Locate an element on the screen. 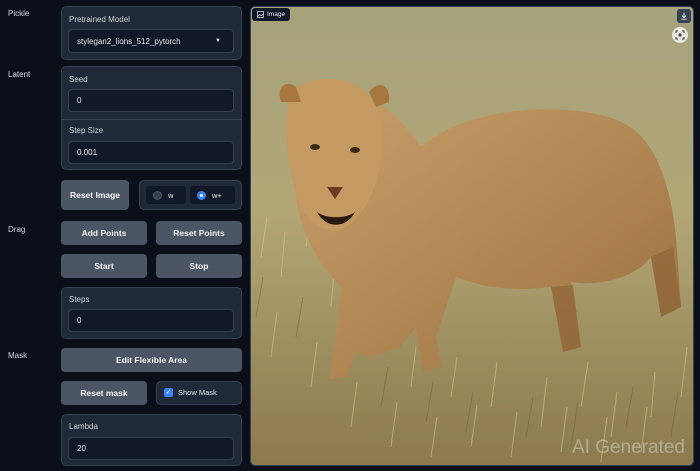 The height and width of the screenshot is (471, 700). lambda-input: 20 is located at coordinates (151, 448).